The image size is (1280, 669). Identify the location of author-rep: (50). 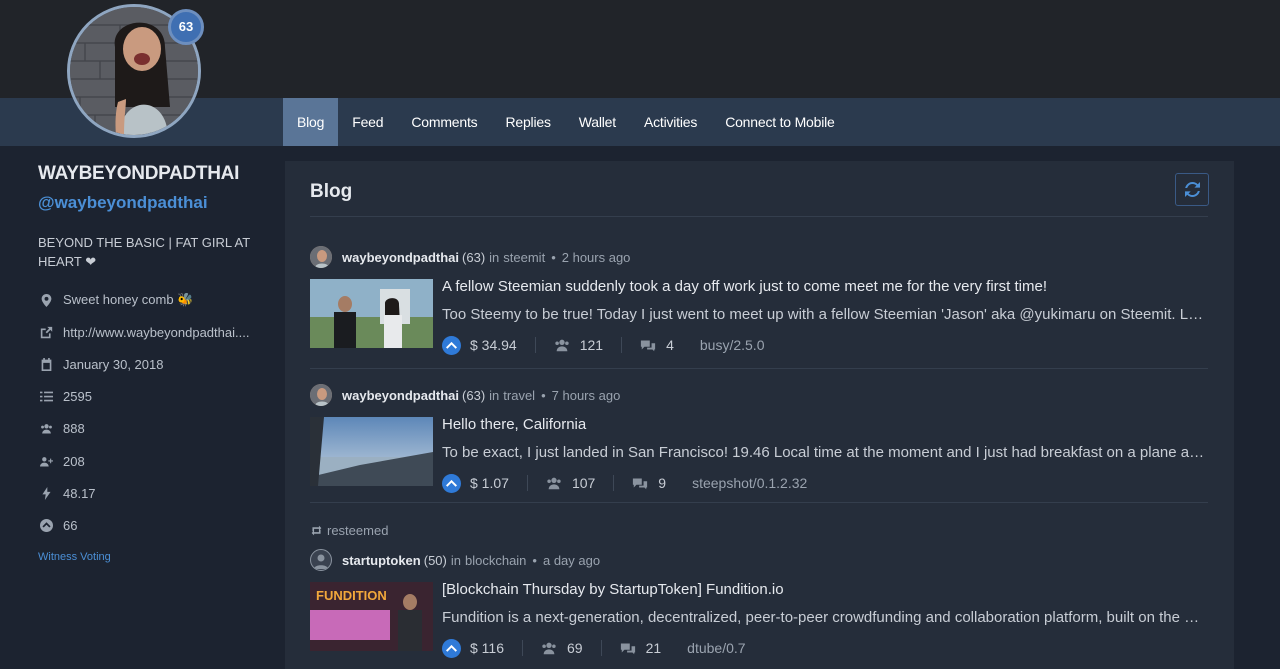
(435, 560).